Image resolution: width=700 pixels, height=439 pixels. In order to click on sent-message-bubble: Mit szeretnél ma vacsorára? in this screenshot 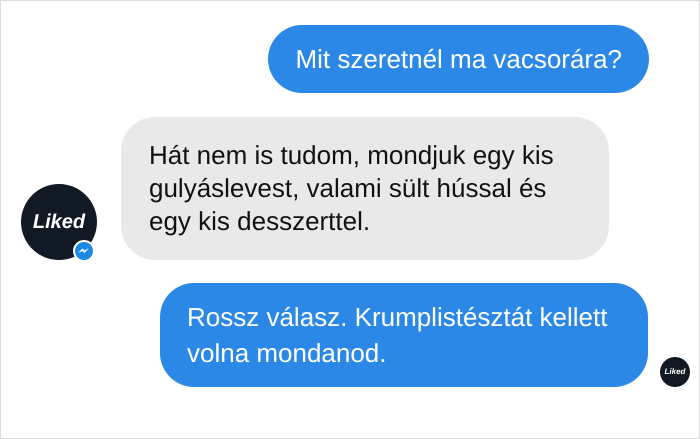, I will do `click(458, 59)`.